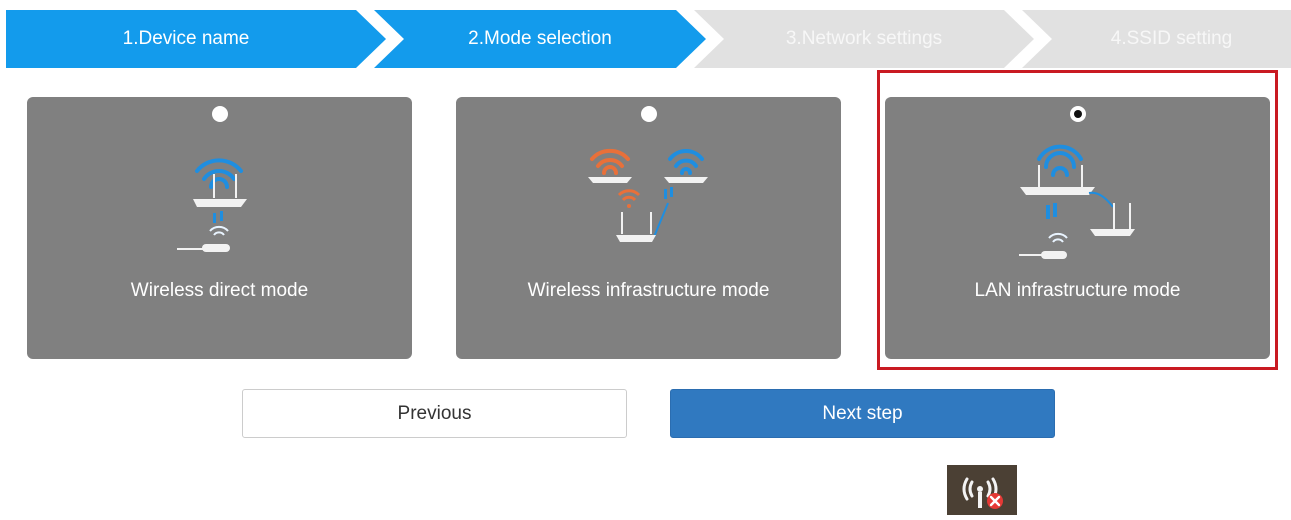  I want to click on previous-button: Previous, so click(434, 413).